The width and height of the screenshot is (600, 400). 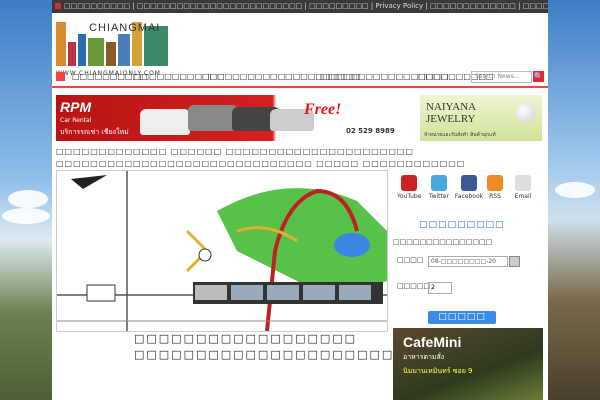 I want to click on rpm-brand: RPM, so click(x=76, y=107).